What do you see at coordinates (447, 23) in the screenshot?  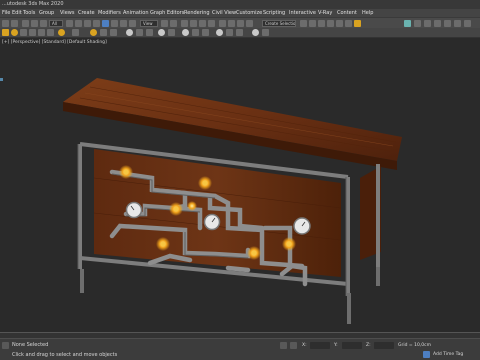 I see `vray-camera-icon` at bounding box center [447, 23].